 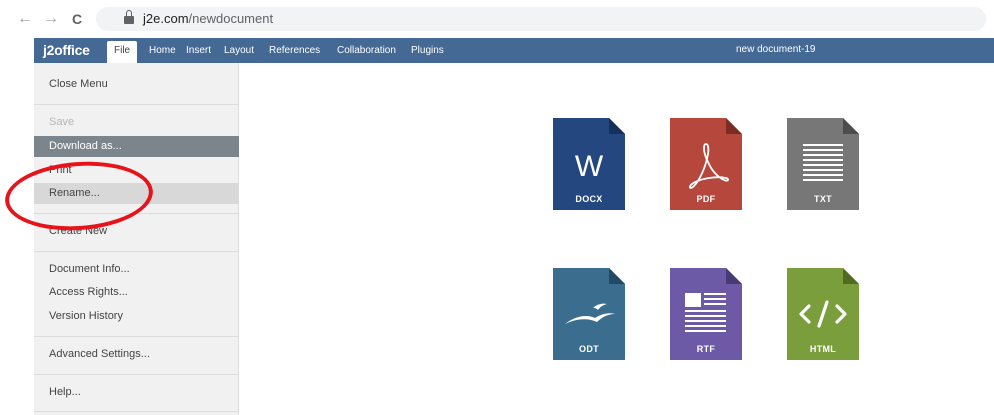 I want to click on menu-item-close-menu: Close Menu, so click(x=136, y=84).